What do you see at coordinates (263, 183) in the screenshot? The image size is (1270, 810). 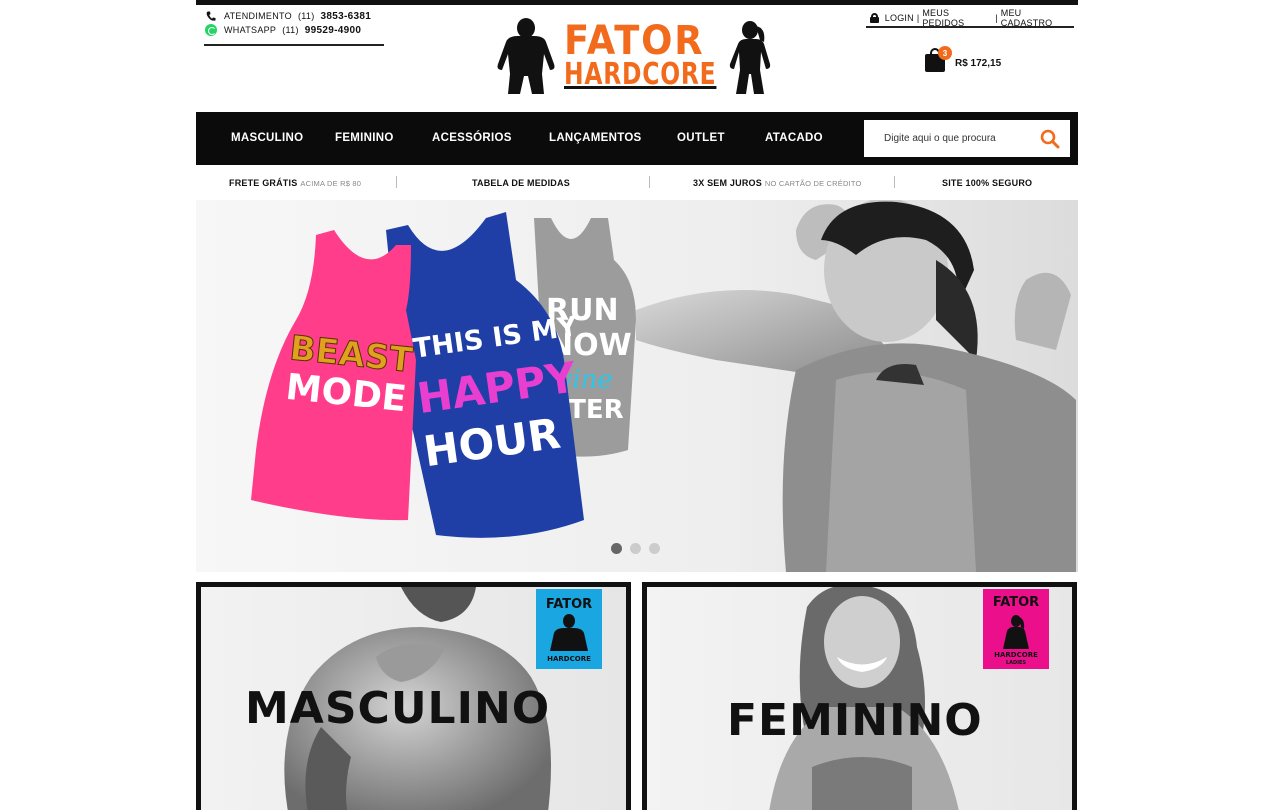 I see `benefit-title: FRETE GRÁTIS` at bounding box center [263, 183].